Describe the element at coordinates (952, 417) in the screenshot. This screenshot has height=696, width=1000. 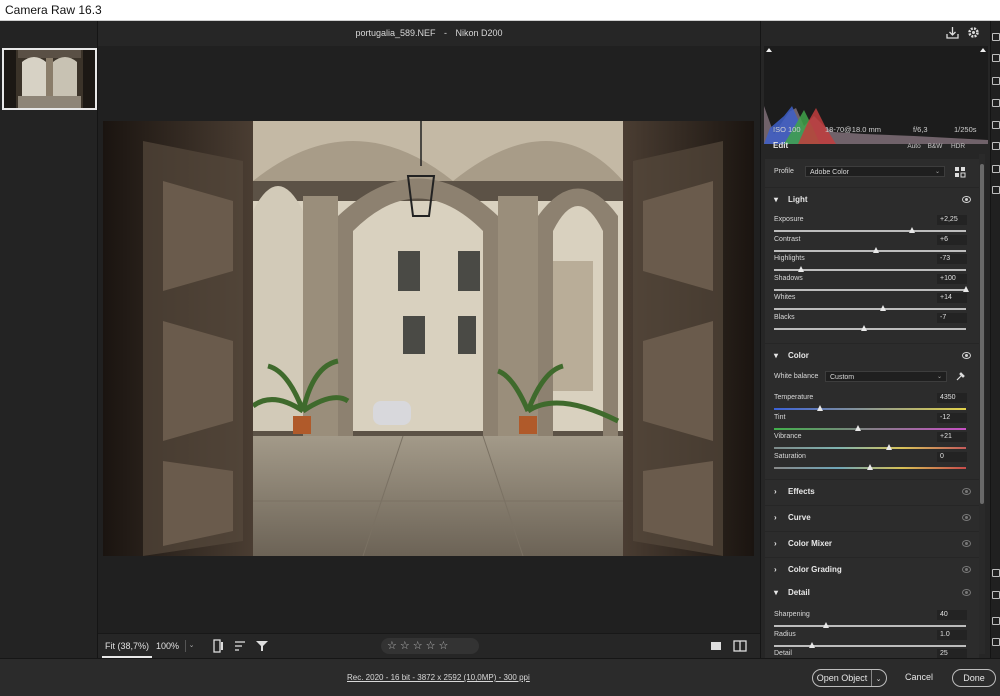
I see `slider-value-field: -12` at that location.